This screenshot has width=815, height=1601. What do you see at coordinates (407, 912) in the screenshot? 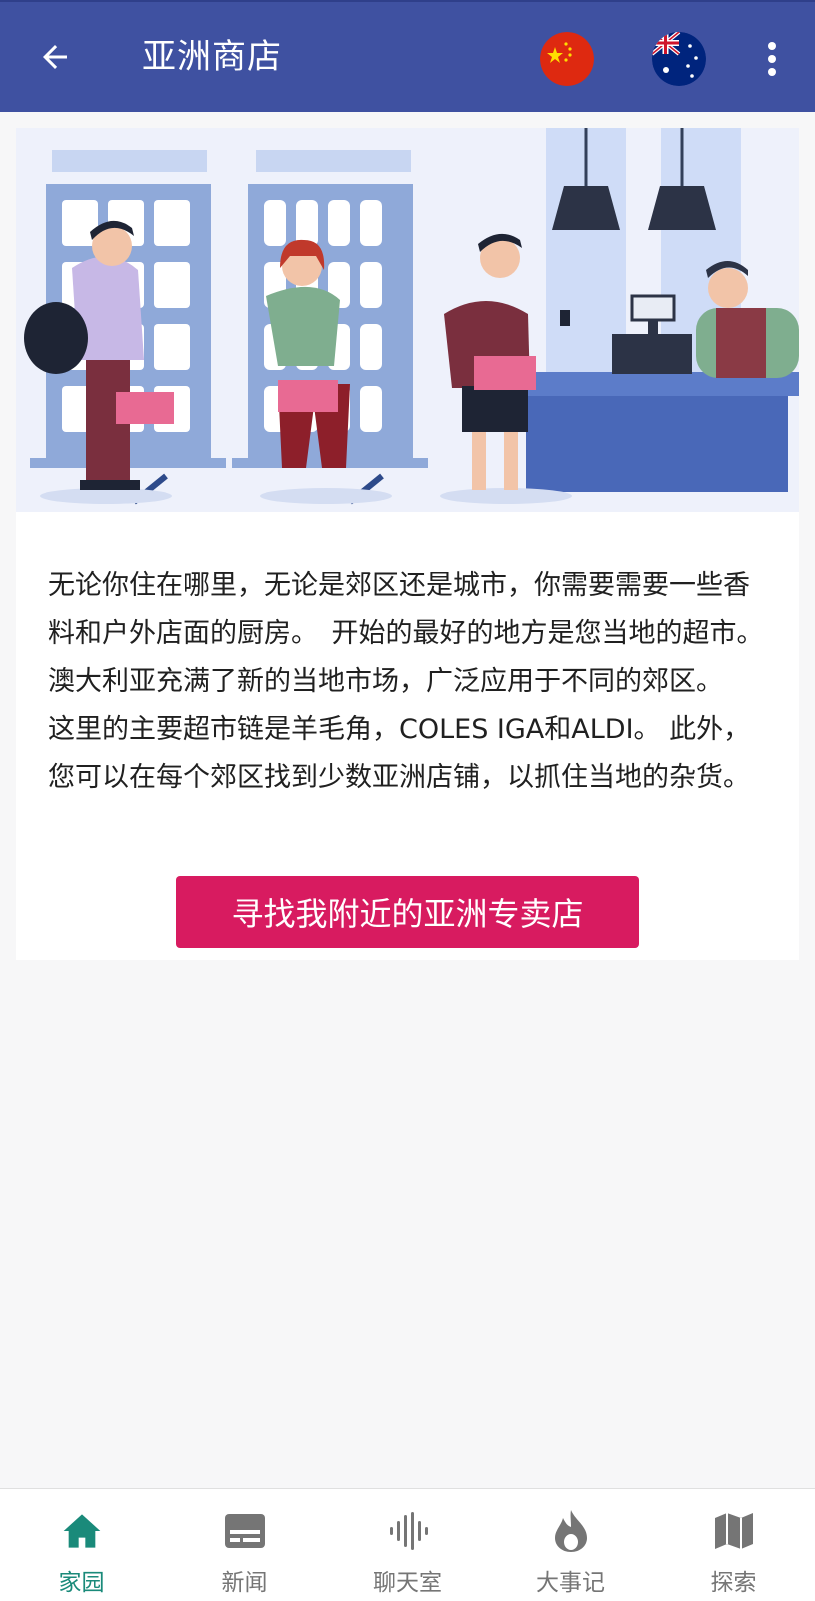
I see `find-nearby-stores-button: 寻找我附近的亚洲专卖店` at bounding box center [407, 912].